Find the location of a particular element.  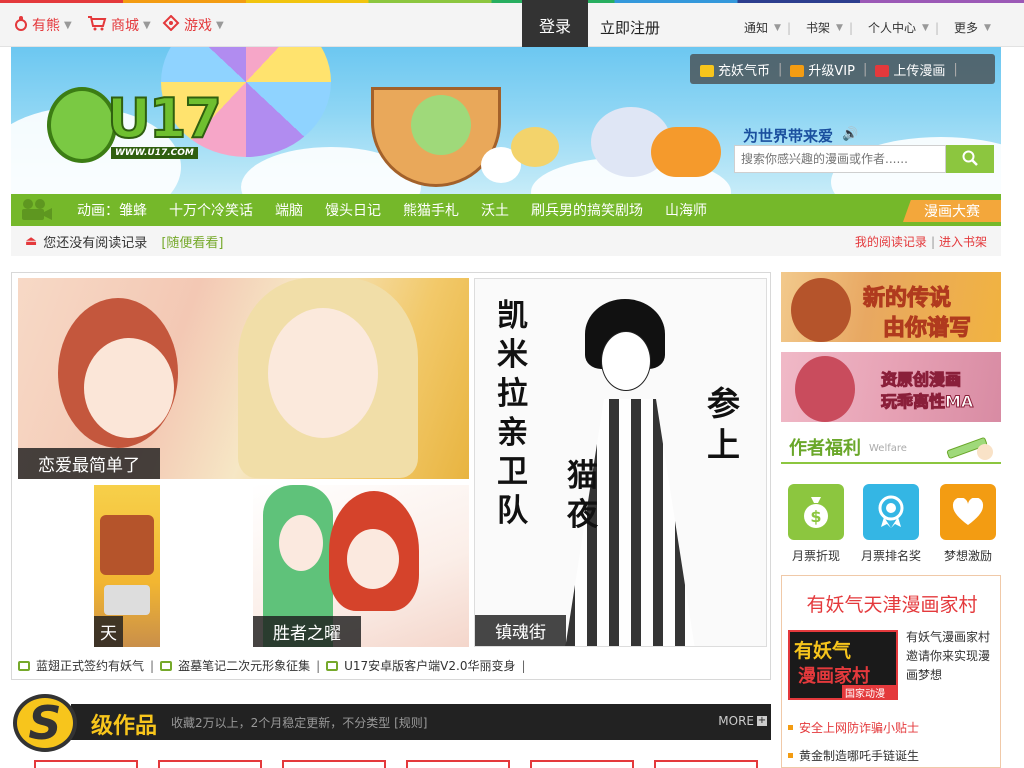

news-link: U17安卓版客户端V2.0华丽变身 is located at coordinates (429, 665).